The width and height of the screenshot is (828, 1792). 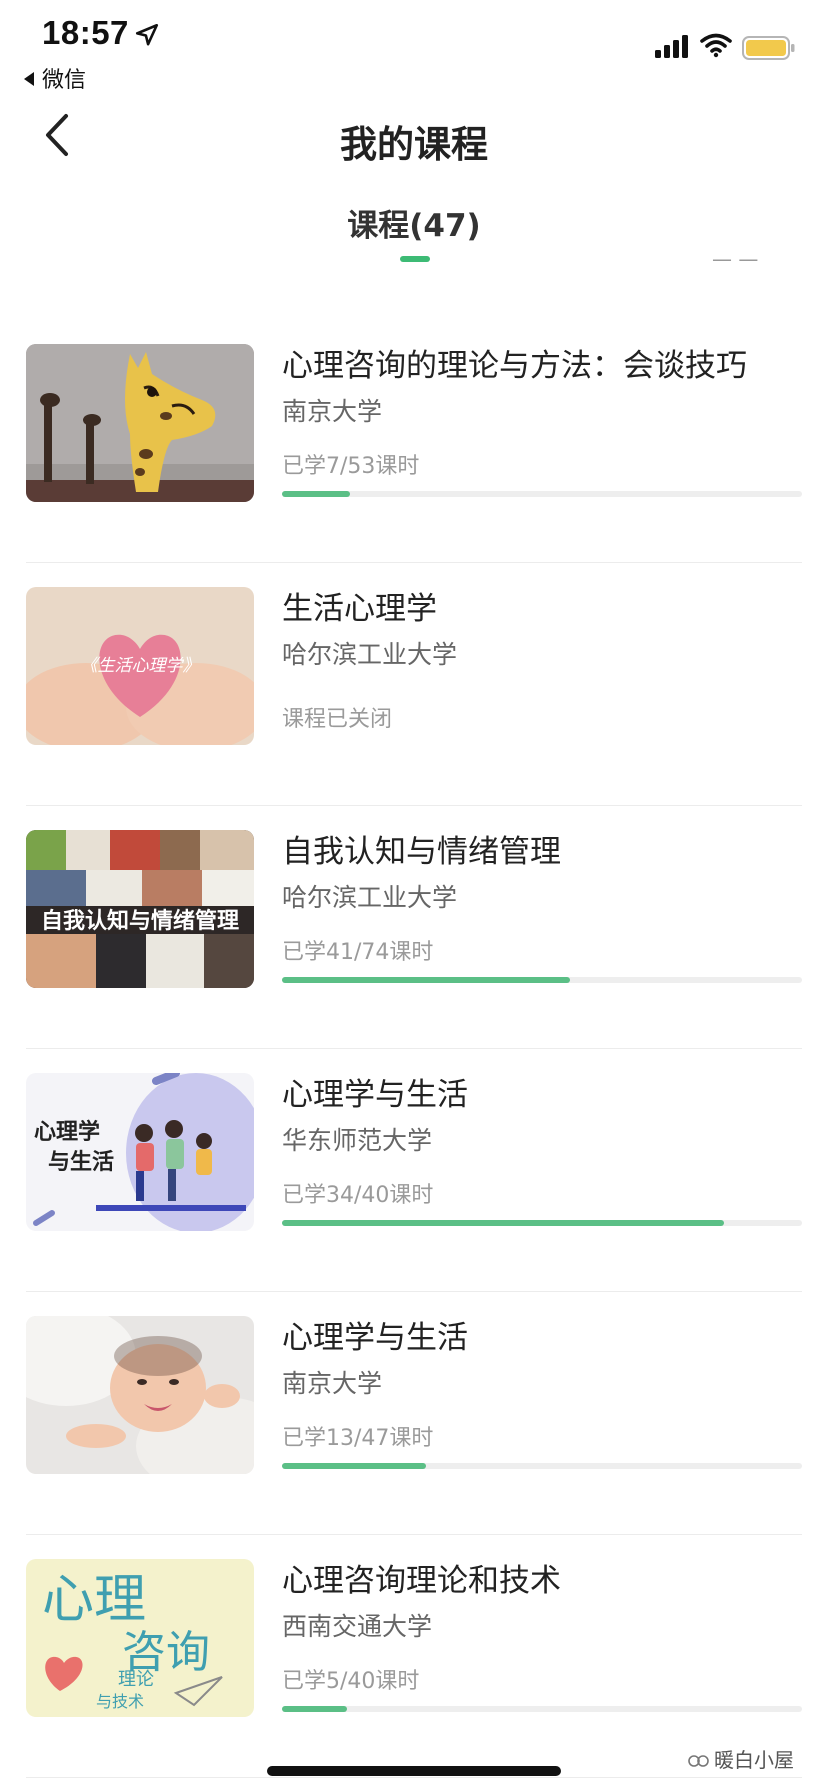 I want to click on course-item: 心理 咨询 理论 与技术 心理咨询理论和技术 西南交通大学 已学5/40课时, so click(x=414, y=1656).